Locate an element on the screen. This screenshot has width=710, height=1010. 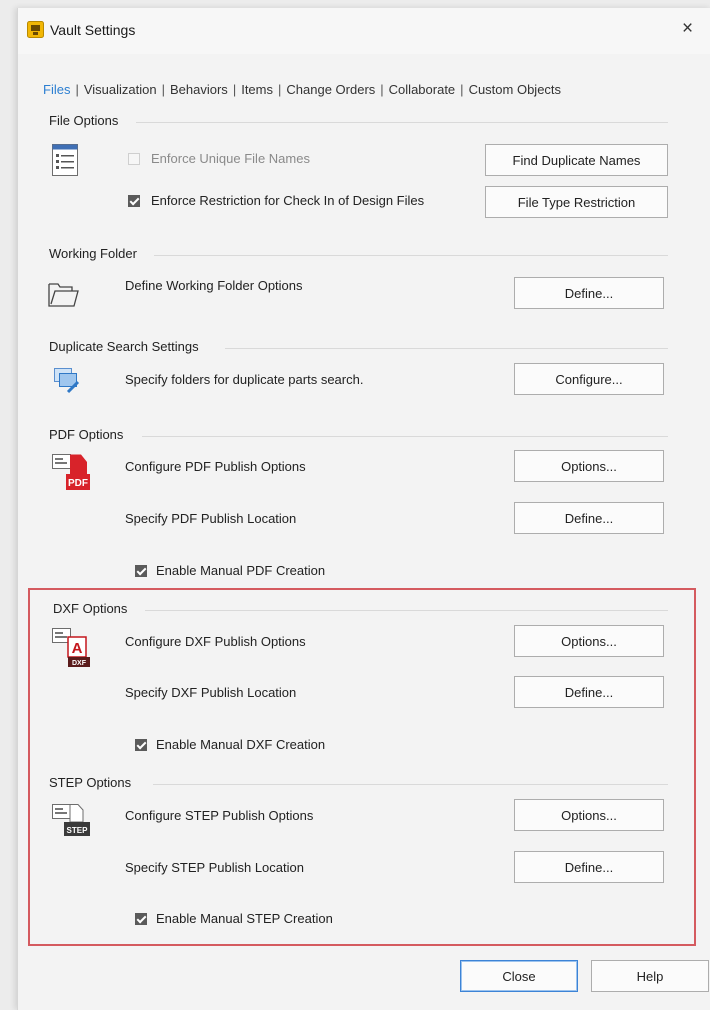
step-configure-label: Configure STEP Publish Options is located at coordinates (219, 815).